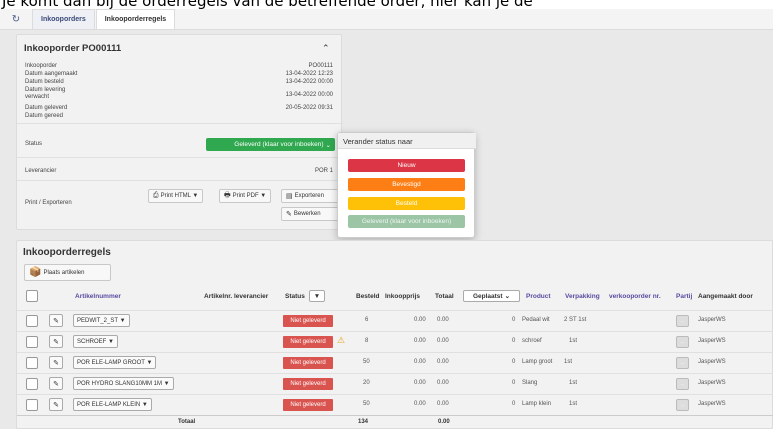 The height and width of the screenshot is (429, 773). Describe the element at coordinates (32, 296) in the screenshot. I see `select-all-checkbox` at that location.